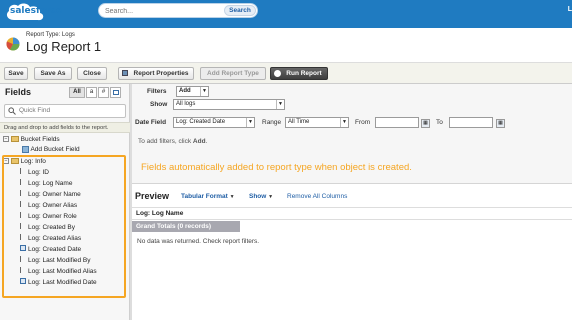 The width and height of the screenshot is (572, 320). I want to click on report-pie-icon, so click(13, 44).